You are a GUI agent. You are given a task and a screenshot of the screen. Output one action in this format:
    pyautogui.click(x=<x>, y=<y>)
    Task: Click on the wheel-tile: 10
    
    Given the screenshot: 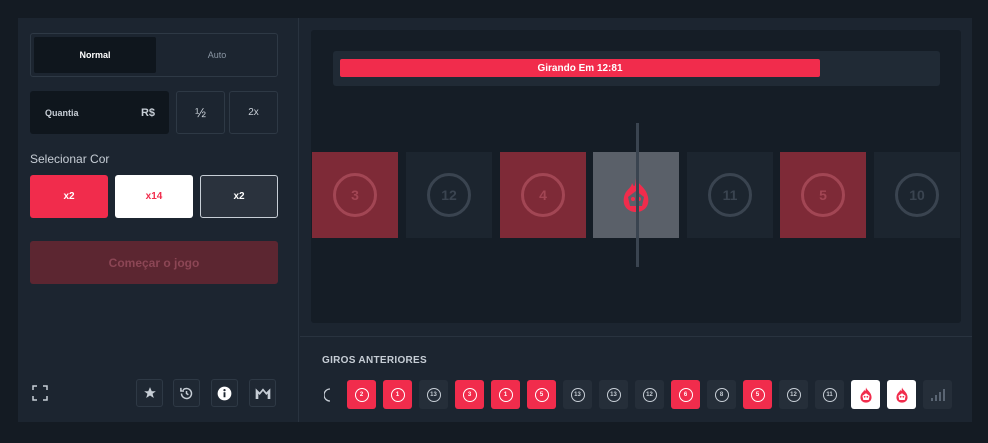 What is the action you would take?
    pyautogui.click(x=917, y=195)
    